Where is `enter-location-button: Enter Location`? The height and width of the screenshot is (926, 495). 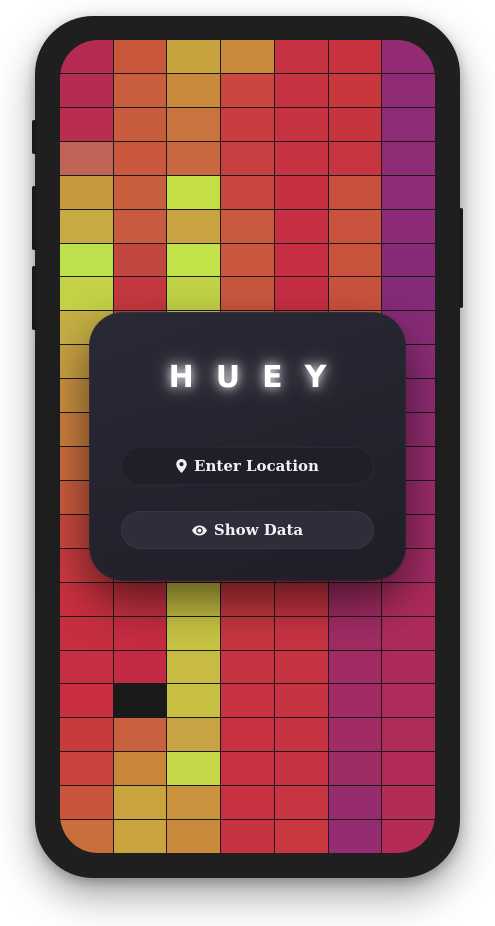
enter-location-button: Enter Location is located at coordinates (247, 466).